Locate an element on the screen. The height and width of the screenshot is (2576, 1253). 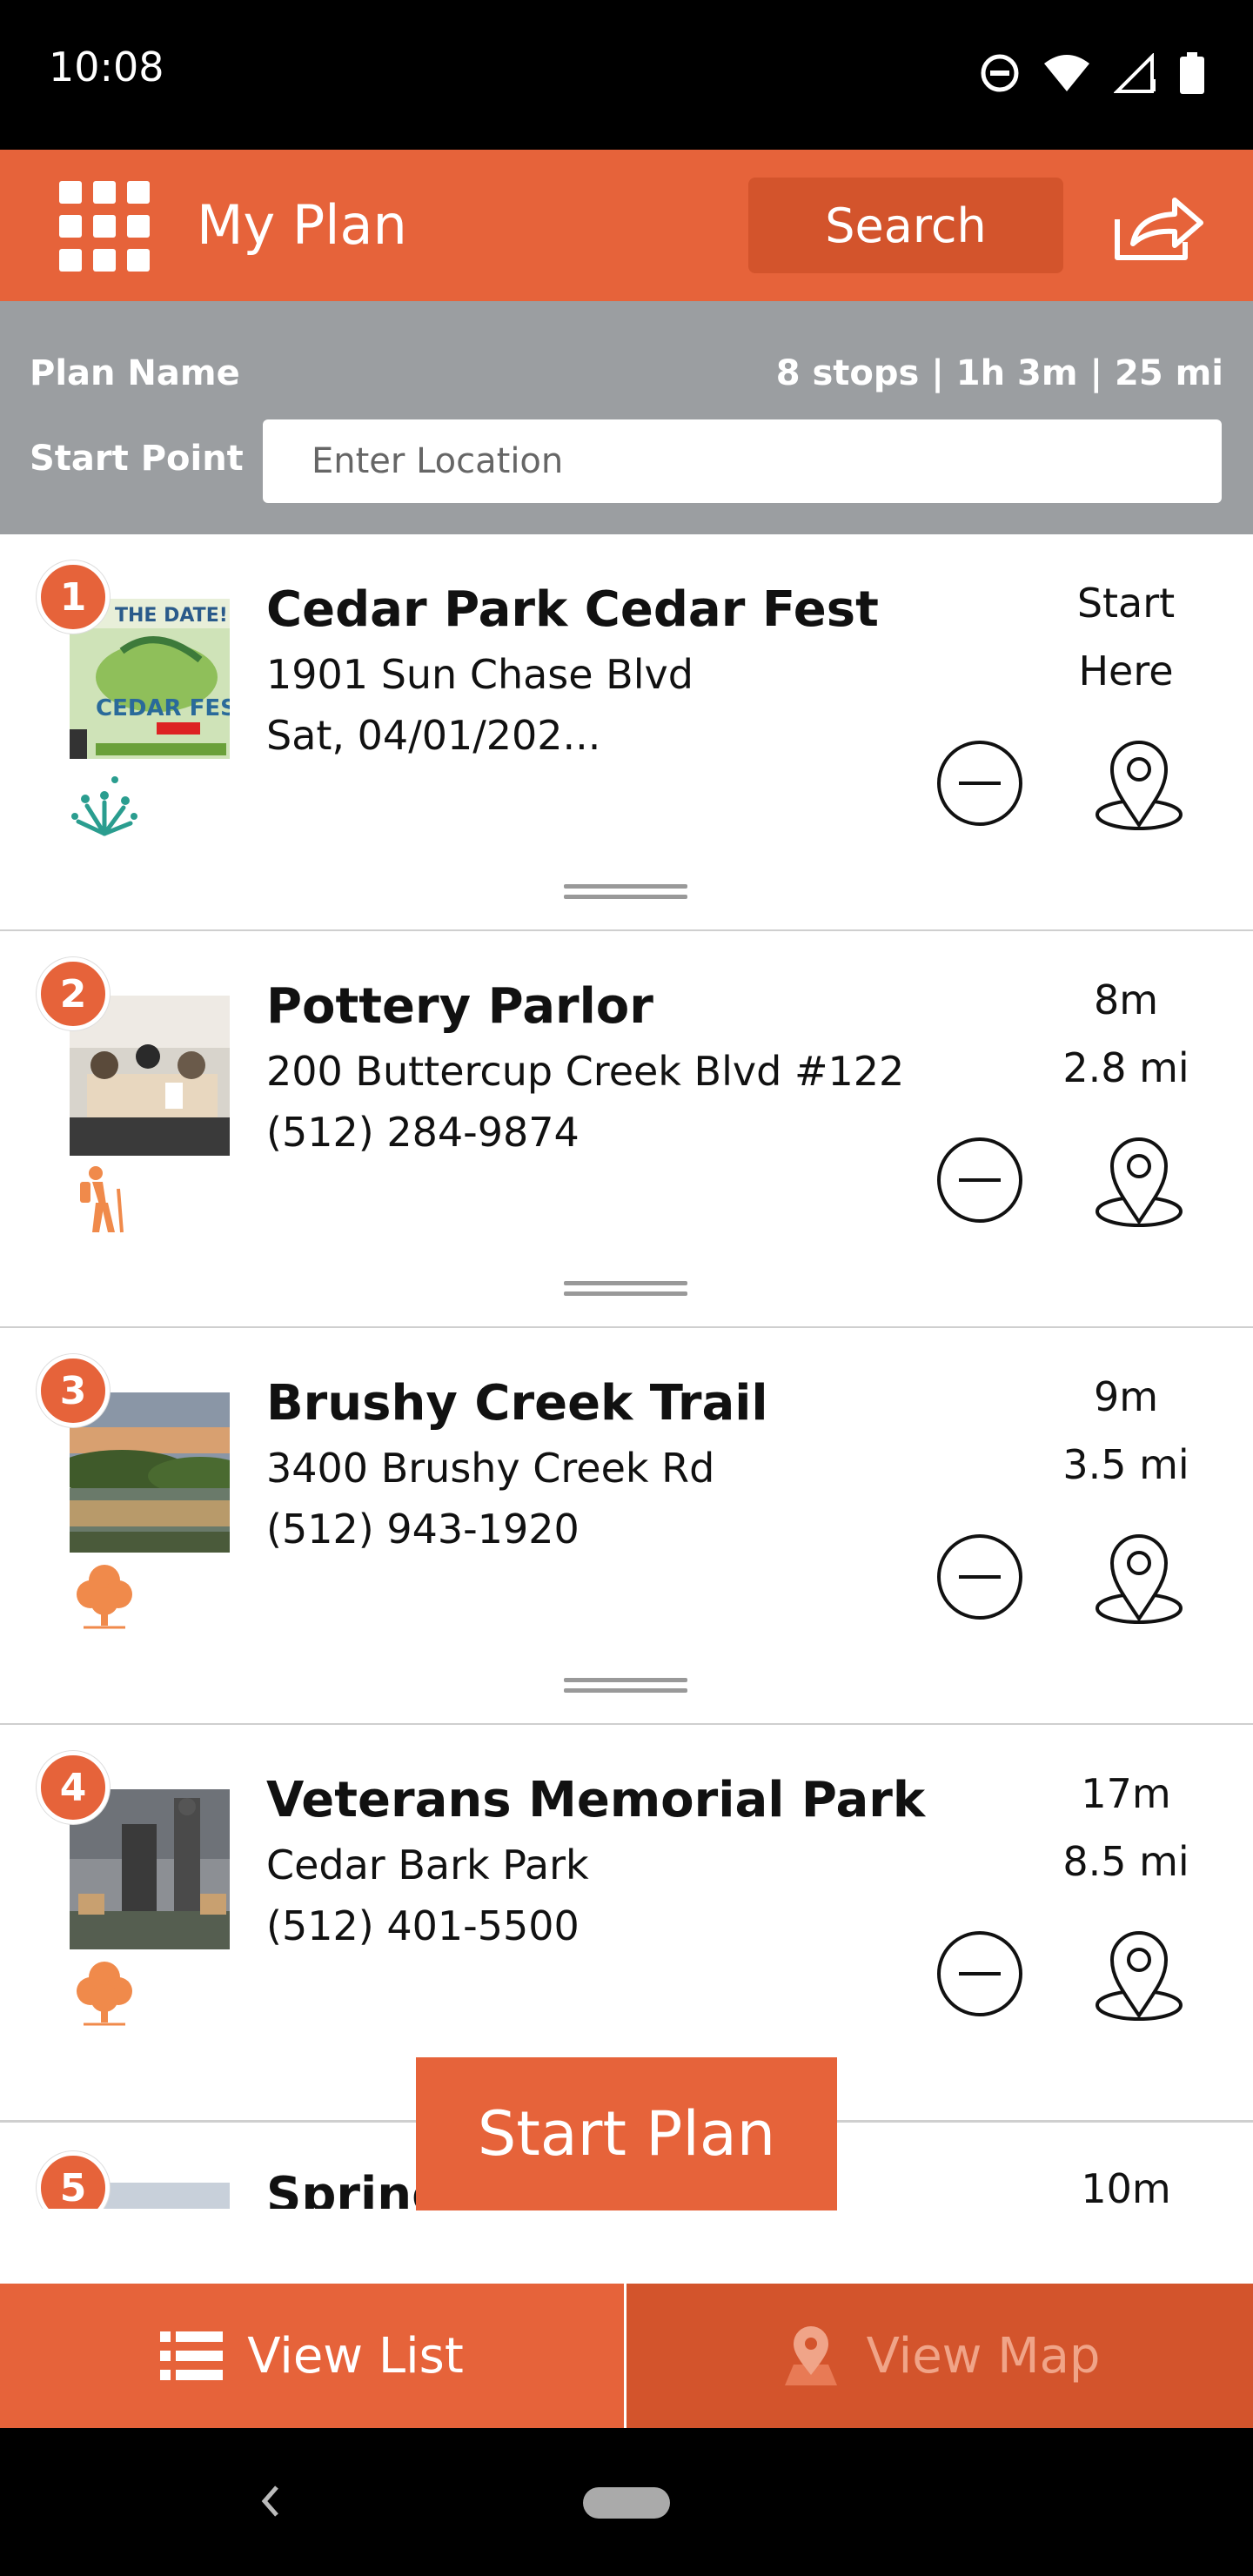
stop-name: Cedar Park Cedar Fest is located at coordinates (572, 609).